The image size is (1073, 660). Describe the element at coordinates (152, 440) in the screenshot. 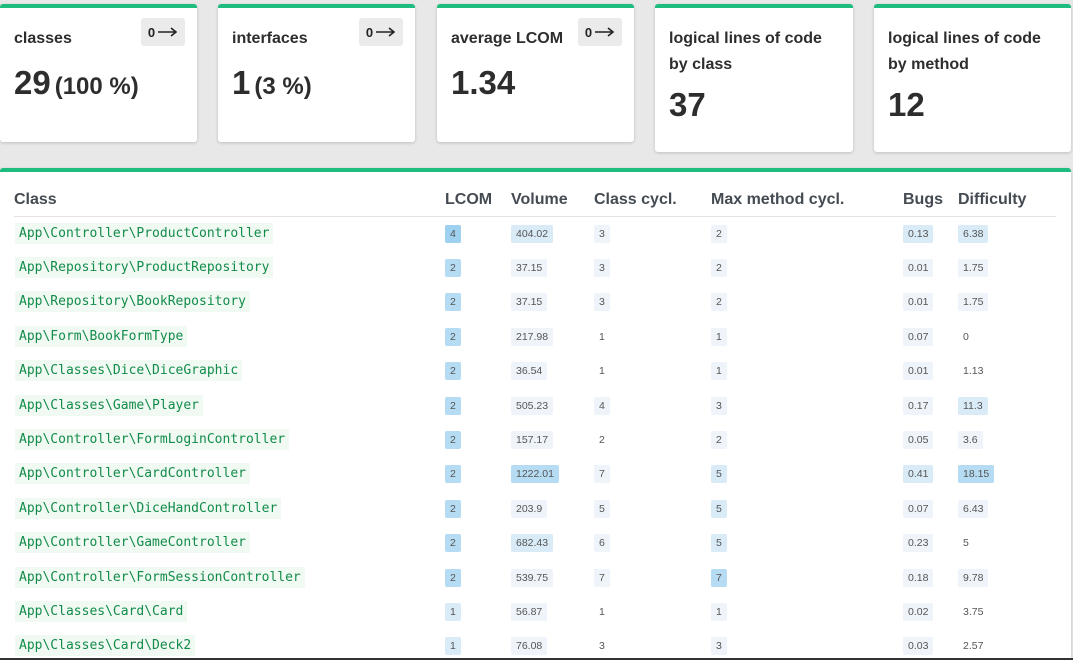

I see `class-name-link: App\Controller\FormLoginController` at that location.